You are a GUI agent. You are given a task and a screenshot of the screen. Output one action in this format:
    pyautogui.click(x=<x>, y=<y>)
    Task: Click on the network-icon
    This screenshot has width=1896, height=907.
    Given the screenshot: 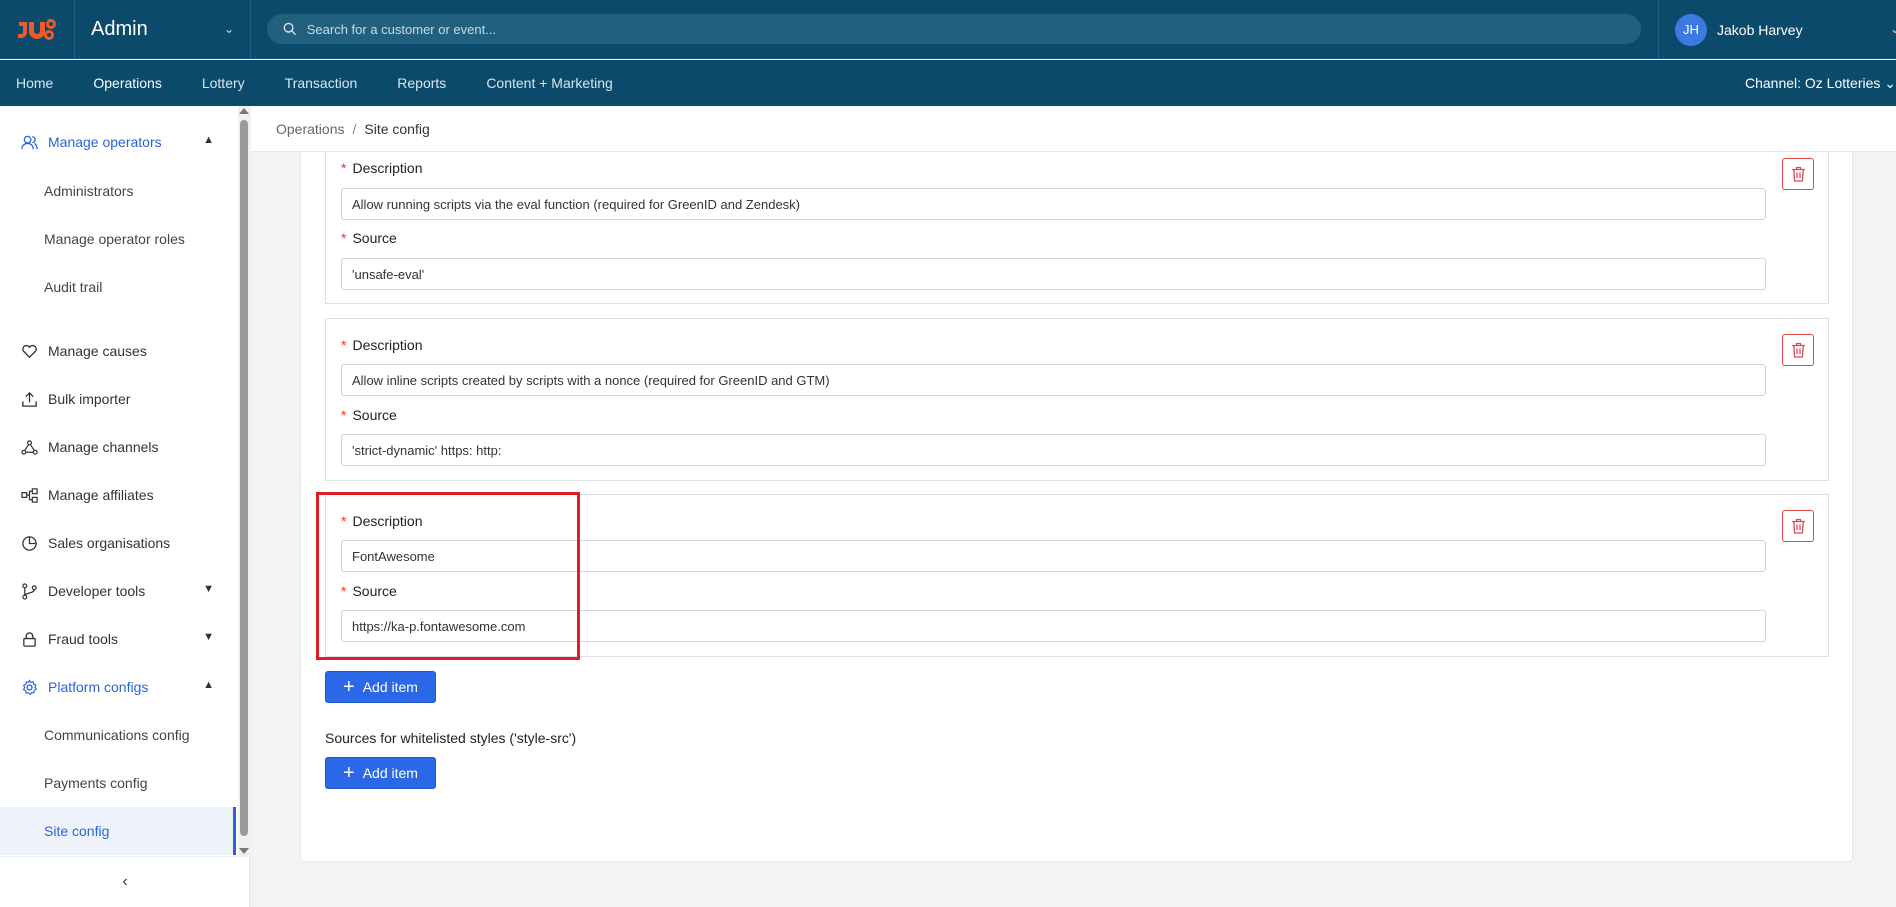 What is the action you would take?
    pyautogui.click(x=29, y=447)
    